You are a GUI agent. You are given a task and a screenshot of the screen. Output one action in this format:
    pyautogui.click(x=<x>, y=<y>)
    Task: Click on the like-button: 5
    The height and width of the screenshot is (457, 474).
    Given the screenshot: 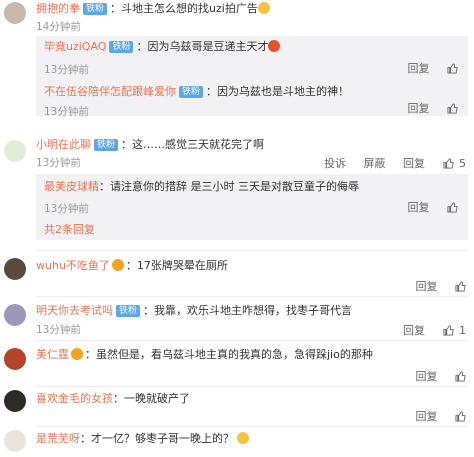 What is the action you would take?
    pyautogui.click(x=454, y=163)
    